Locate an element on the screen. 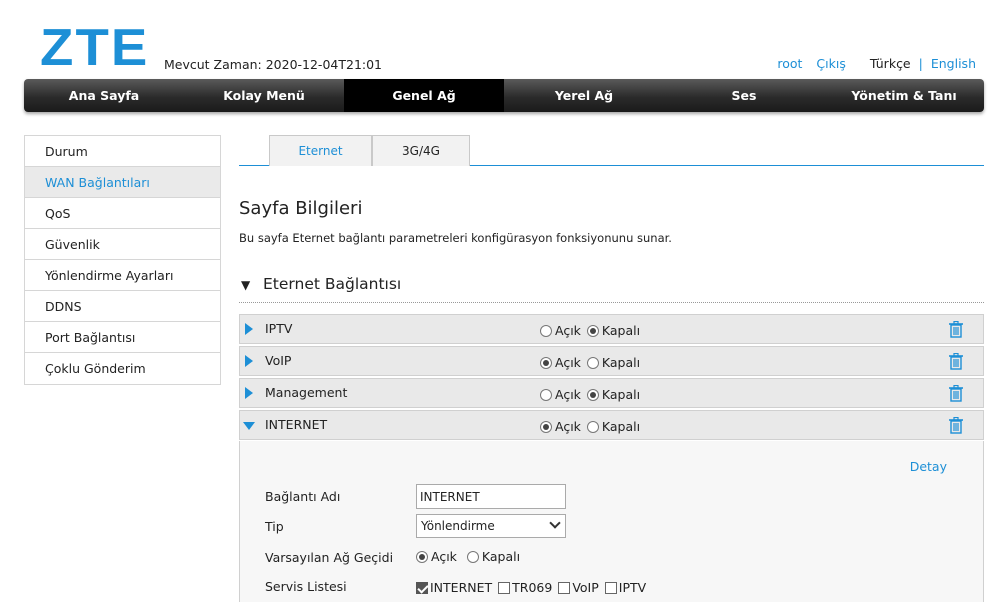 The height and width of the screenshot is (602, 1006). nav-yerel-ag: Yerel Ağ is located at coordinates (584, 95).